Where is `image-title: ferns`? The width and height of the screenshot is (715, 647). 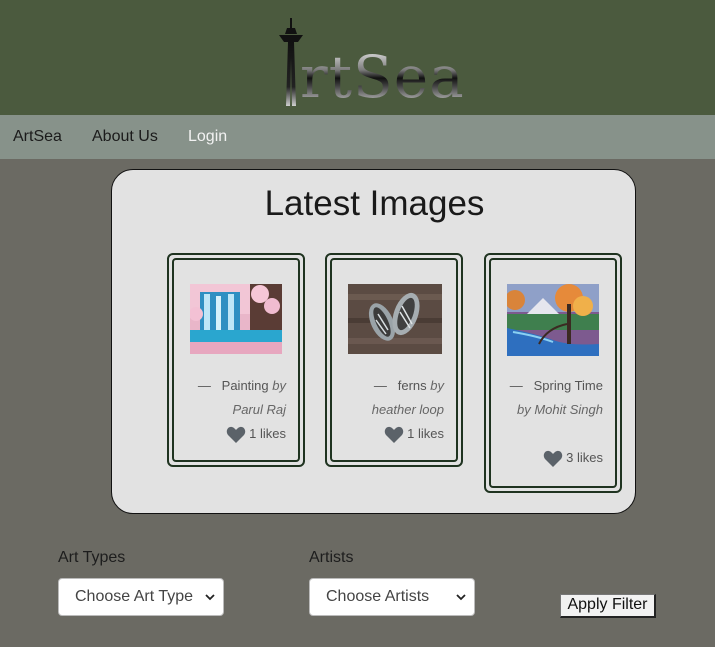 image-title: ferns is located at coordinates (412, 385).